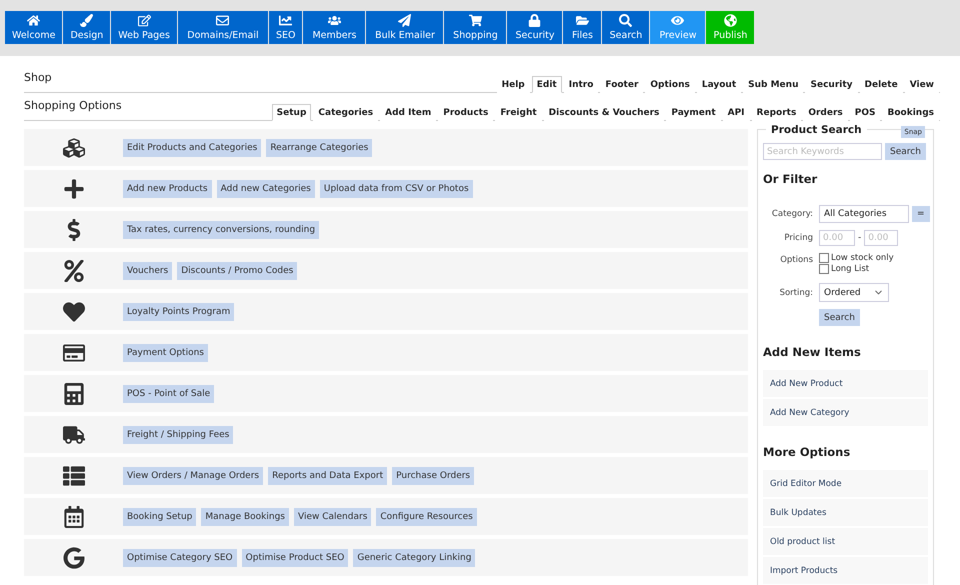 This screenshot has width=960, height=585. What do you see at coordinates (223, 27) in the screenshot?
I see `nav-button: Domains/Email` at bounding box center [223, 27].